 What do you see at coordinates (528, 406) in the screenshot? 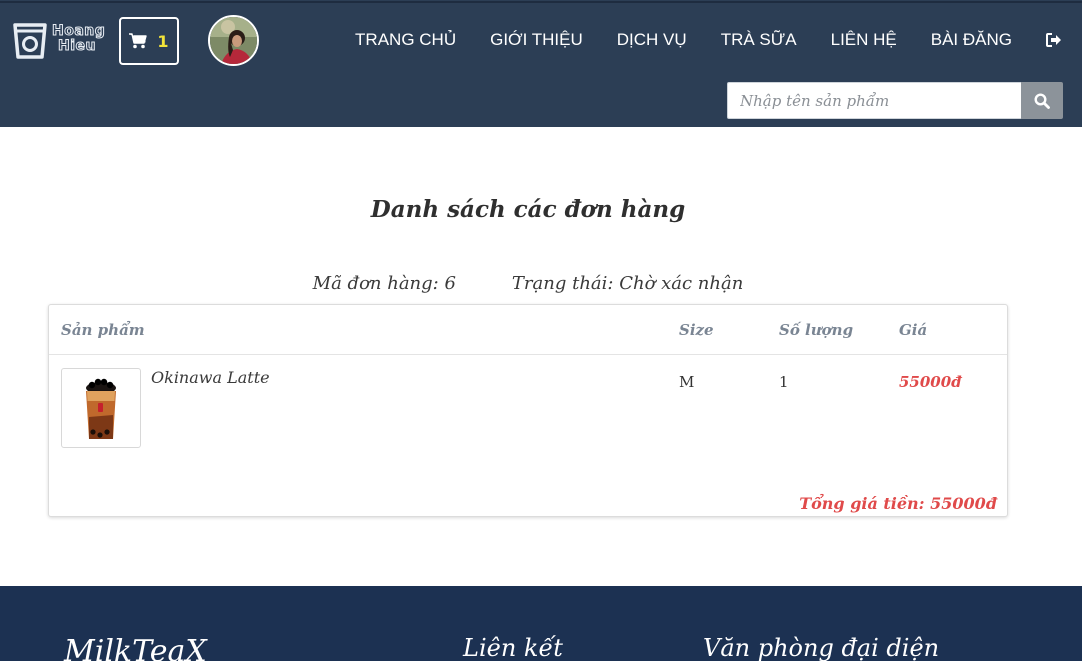
I see `table-row: Okinawa Latte M 1 55000đ` at bounding box center [528, 406].